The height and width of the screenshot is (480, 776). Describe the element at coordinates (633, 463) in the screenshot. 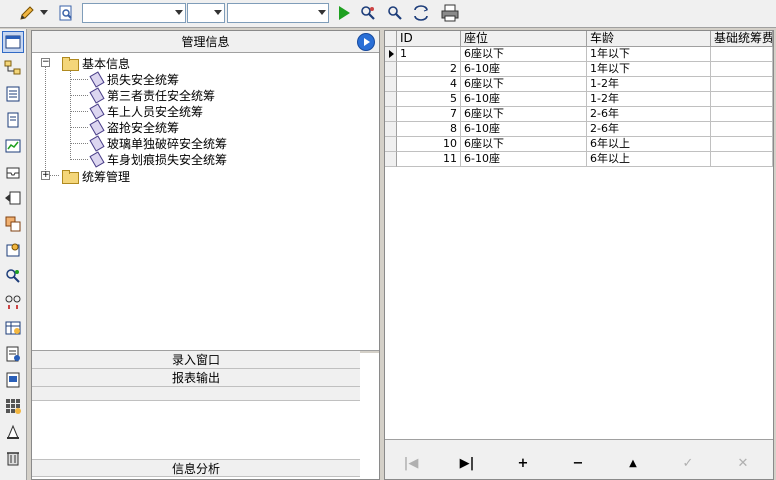

I see `nav-edit-button: ▲` at that location.